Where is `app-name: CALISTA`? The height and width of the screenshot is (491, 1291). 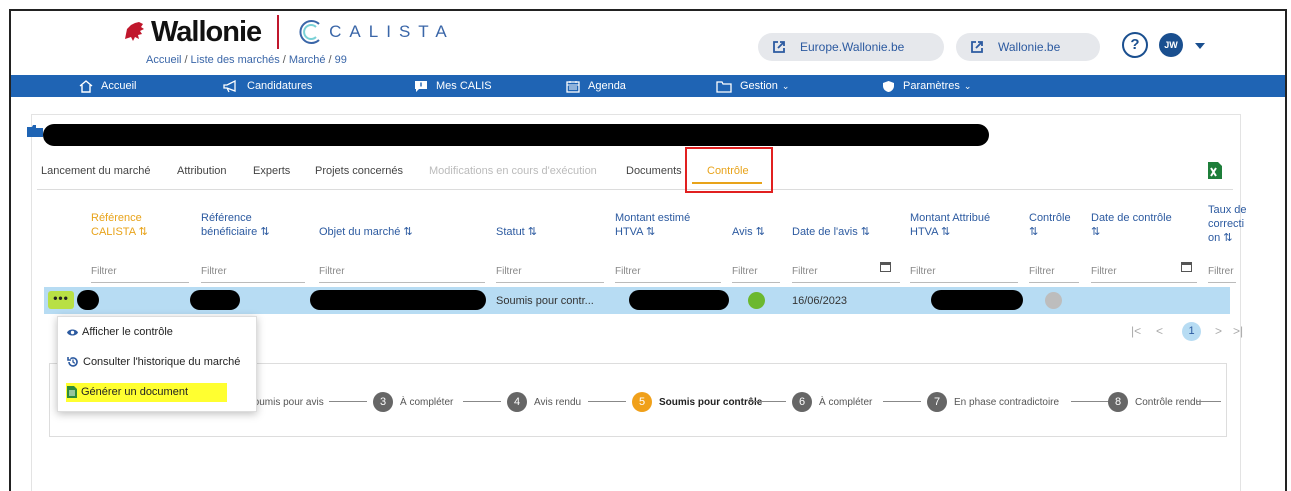 app-name: CALISTA is located at coordinates (392, 31).